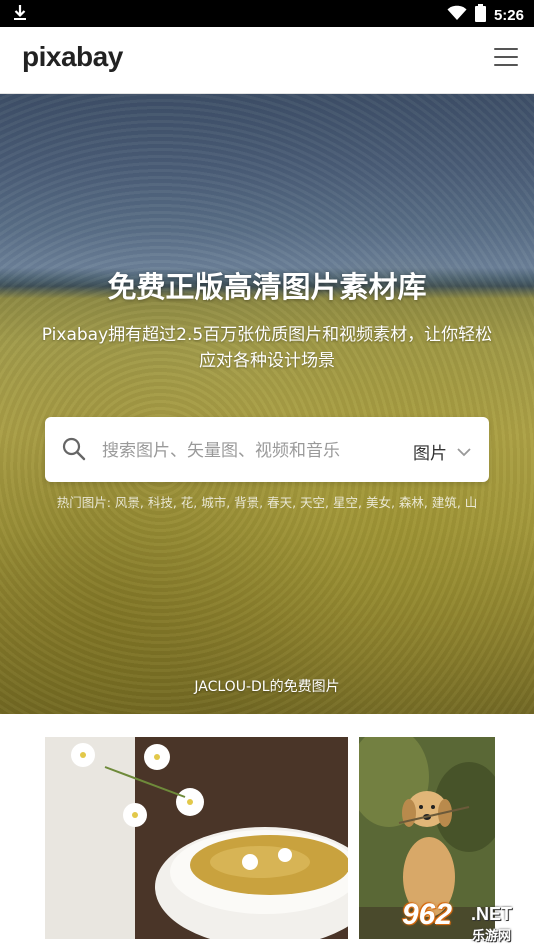 The height and width of the screenshot is (949, 534). What do you see at coordinates (196, 838) in the screenshot?
I see `photo-thumbnail-tea` at bounding box center [196, 838].